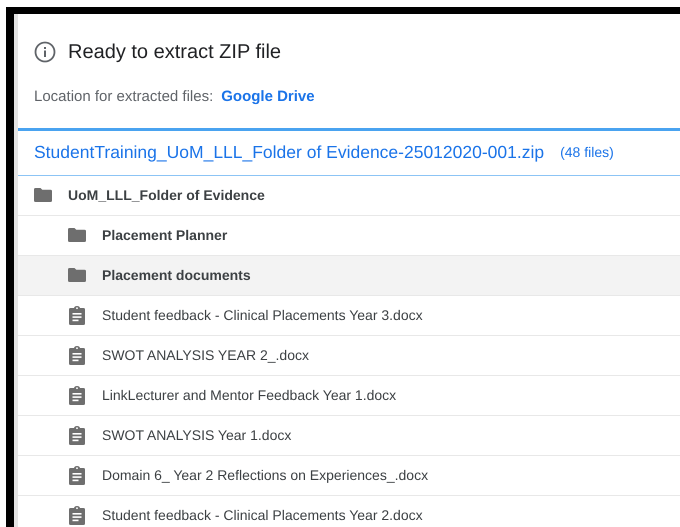  Describe the element at coordinates (349, 436) in the screenshot. I see `tree-row: SWOT ANALYSIS Year 1.docx` at that location.